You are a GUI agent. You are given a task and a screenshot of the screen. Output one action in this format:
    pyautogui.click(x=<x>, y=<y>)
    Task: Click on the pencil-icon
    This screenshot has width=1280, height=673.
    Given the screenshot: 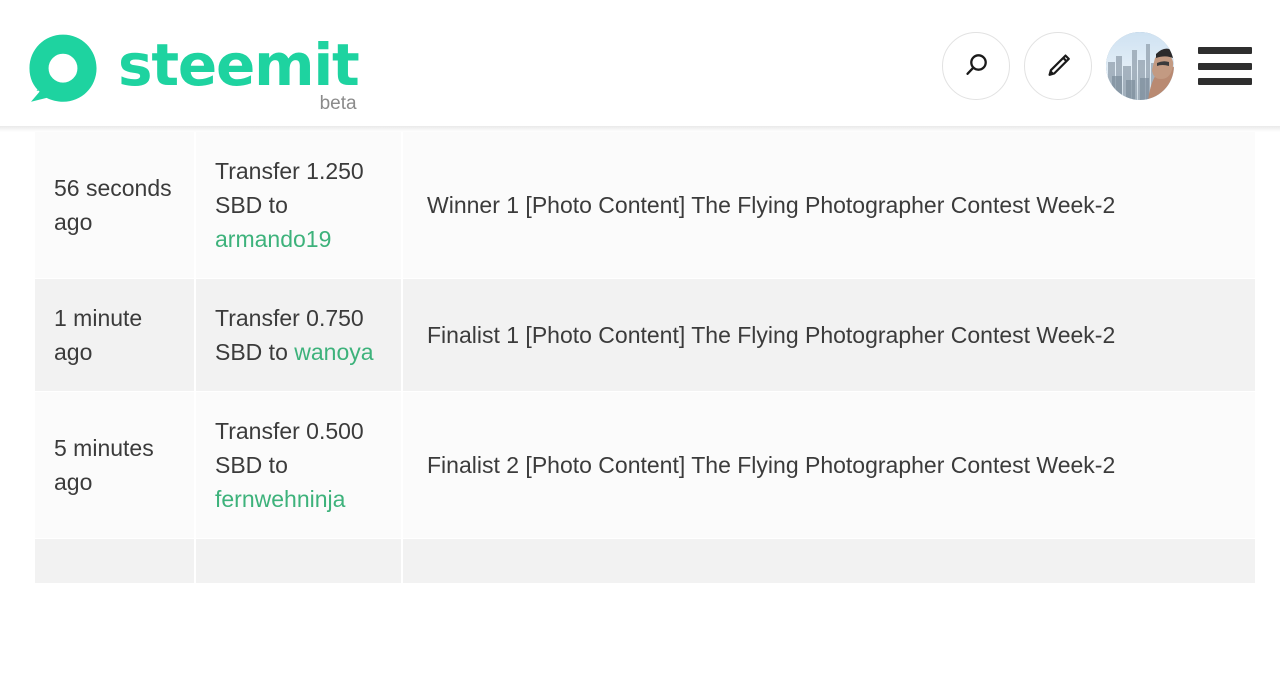 What is the action you would take?
    pyautogui.click(x=1058, y=66)
    